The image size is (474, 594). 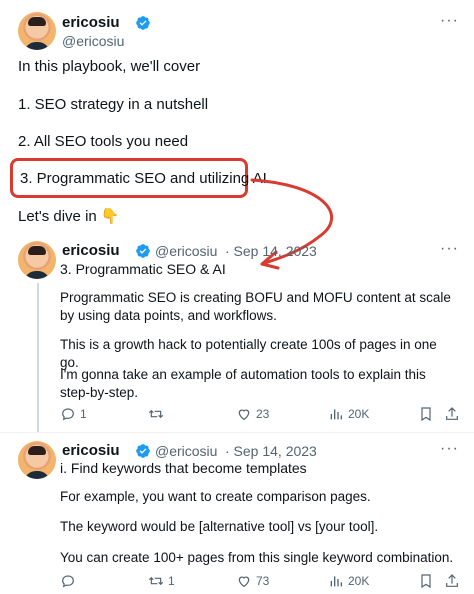 What do you see at coordinates (83, 414) in the screenshot?
I see `reply-count: 1` at bounding box center [83, 414].